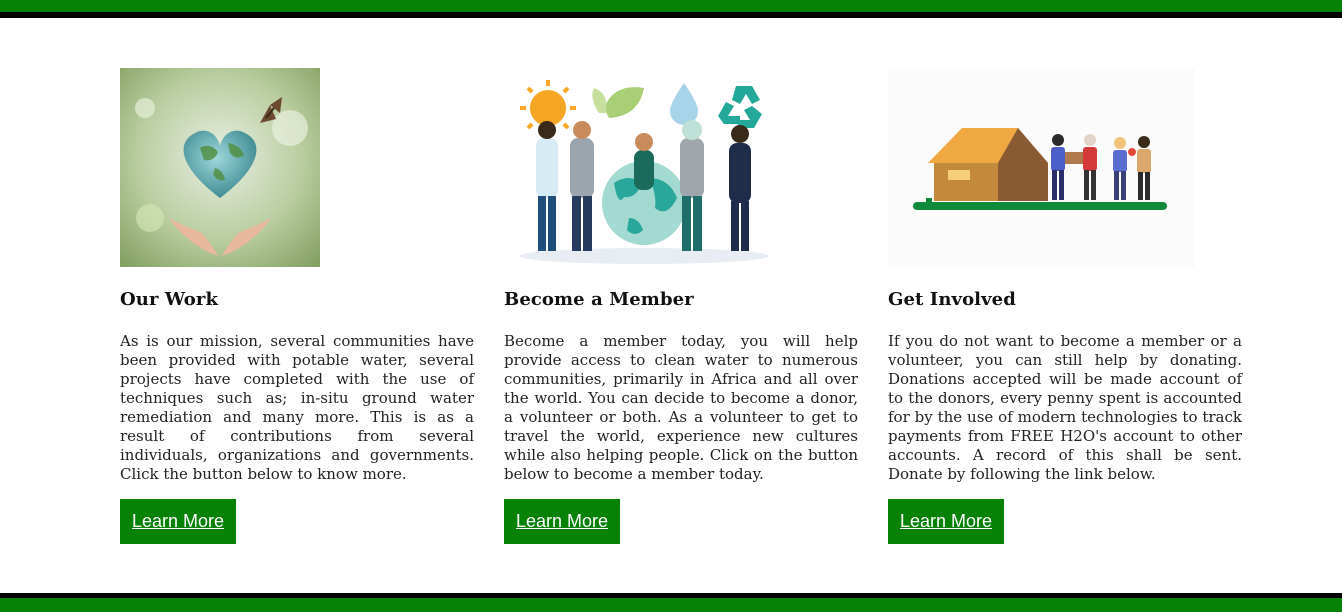 Image resolution: width=1342 pixels, height=612 pixels. I want to click on card-title: Get Involved, so click(952, 299).